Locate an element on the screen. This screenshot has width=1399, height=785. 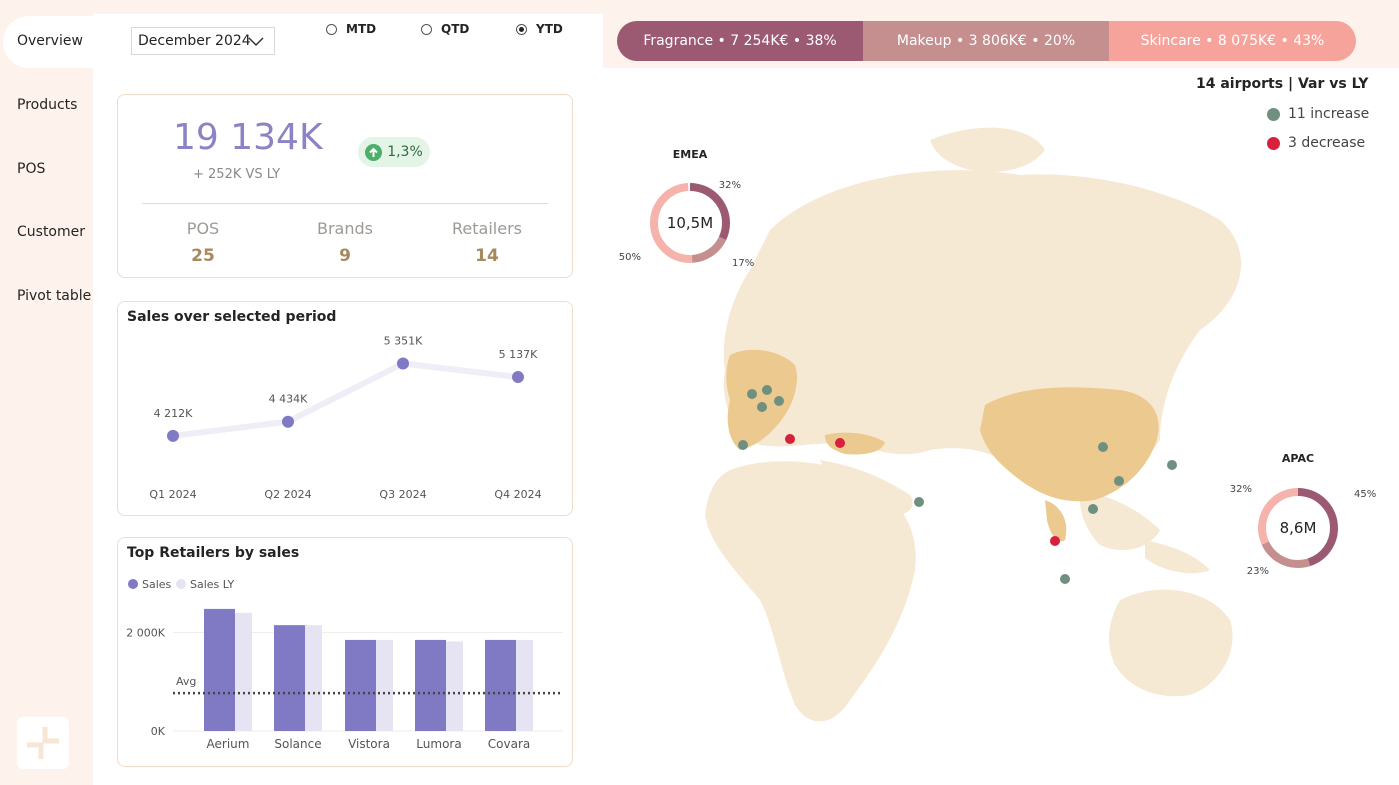
bar-category-label: Covara is located at coordinates (509, 744).